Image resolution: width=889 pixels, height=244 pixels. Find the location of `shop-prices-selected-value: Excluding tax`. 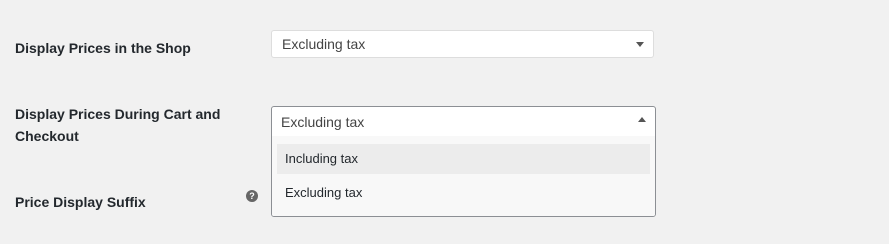

shop-prices-selected-value: Excluding tax is located at coordinates (324, 44).